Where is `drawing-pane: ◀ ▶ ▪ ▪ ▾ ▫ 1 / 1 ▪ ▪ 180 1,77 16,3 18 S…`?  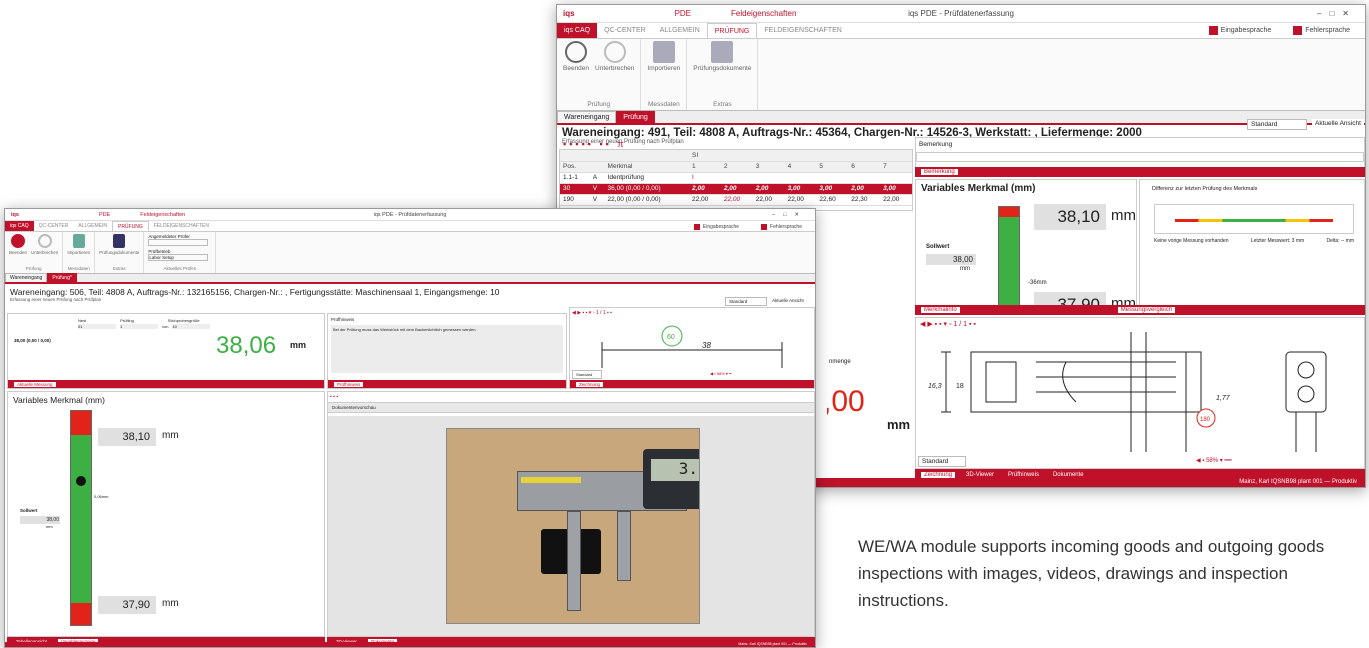
drawing-pane: ◀ ▶ ▪ ▪ ▾ ▫ 1 / 1 ▪ ▪ 180 1,77 16,3 18 S… is located at coordinates (1140, 393).